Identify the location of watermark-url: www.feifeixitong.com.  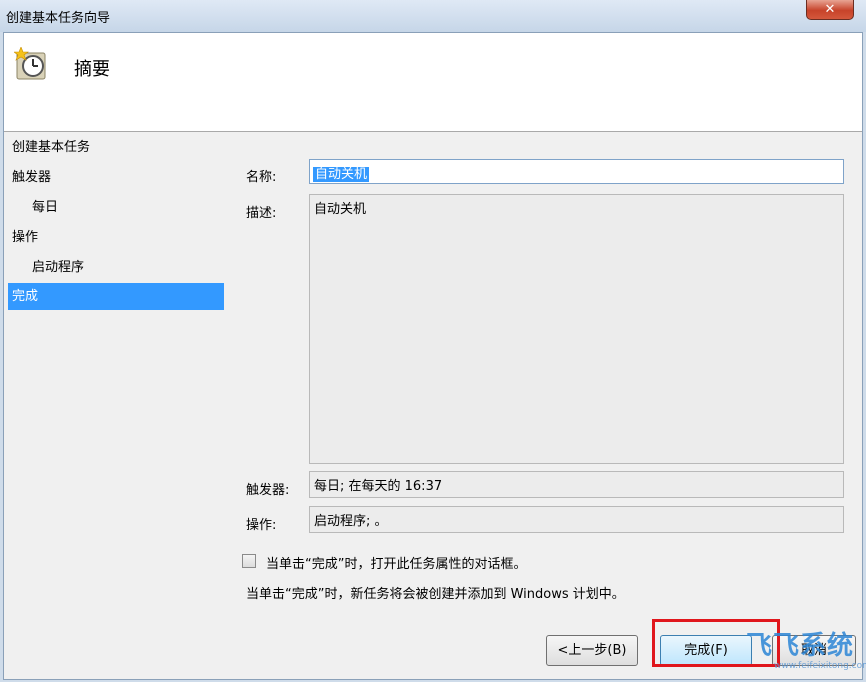
(820, 666).